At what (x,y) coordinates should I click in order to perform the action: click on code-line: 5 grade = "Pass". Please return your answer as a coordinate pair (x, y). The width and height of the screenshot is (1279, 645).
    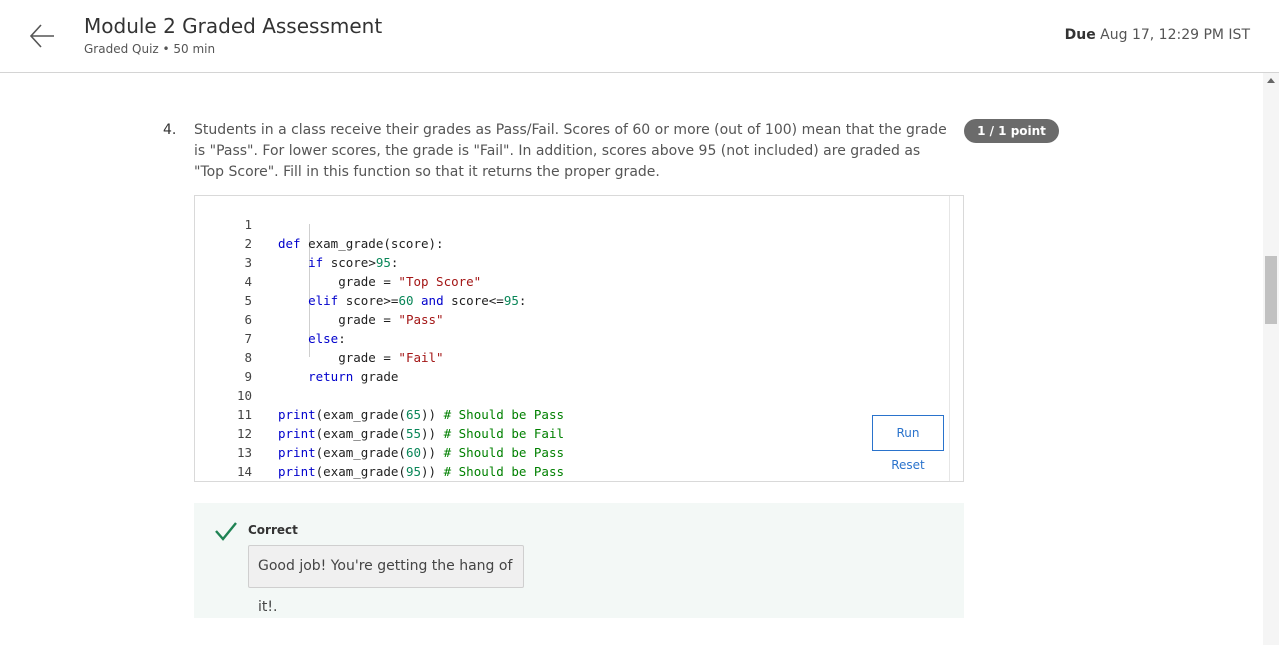
    Looking at the image, I should click on (535, 299).